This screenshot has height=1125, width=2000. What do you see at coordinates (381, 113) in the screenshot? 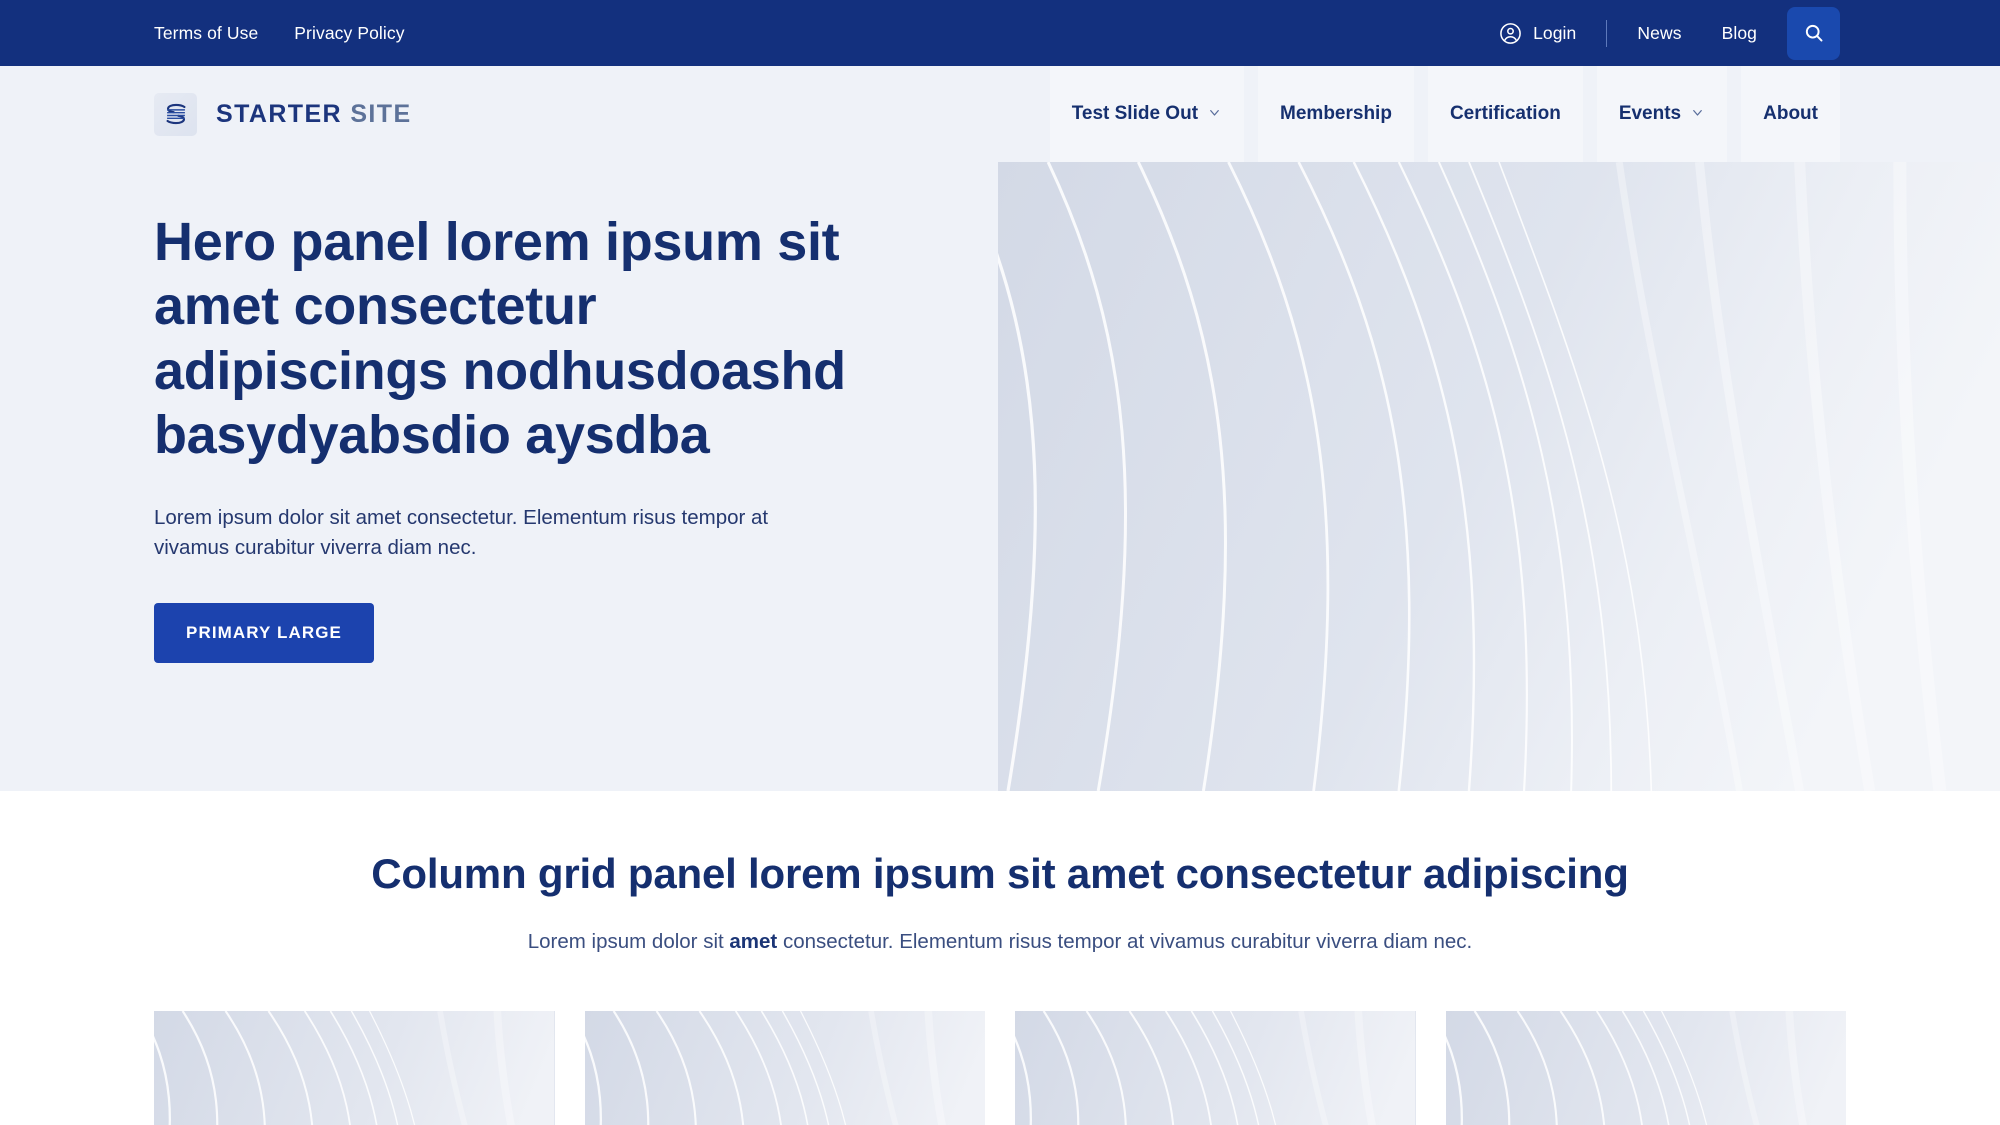
I see `brand-word-secondary: SITE` at bounding box center [381, 113].